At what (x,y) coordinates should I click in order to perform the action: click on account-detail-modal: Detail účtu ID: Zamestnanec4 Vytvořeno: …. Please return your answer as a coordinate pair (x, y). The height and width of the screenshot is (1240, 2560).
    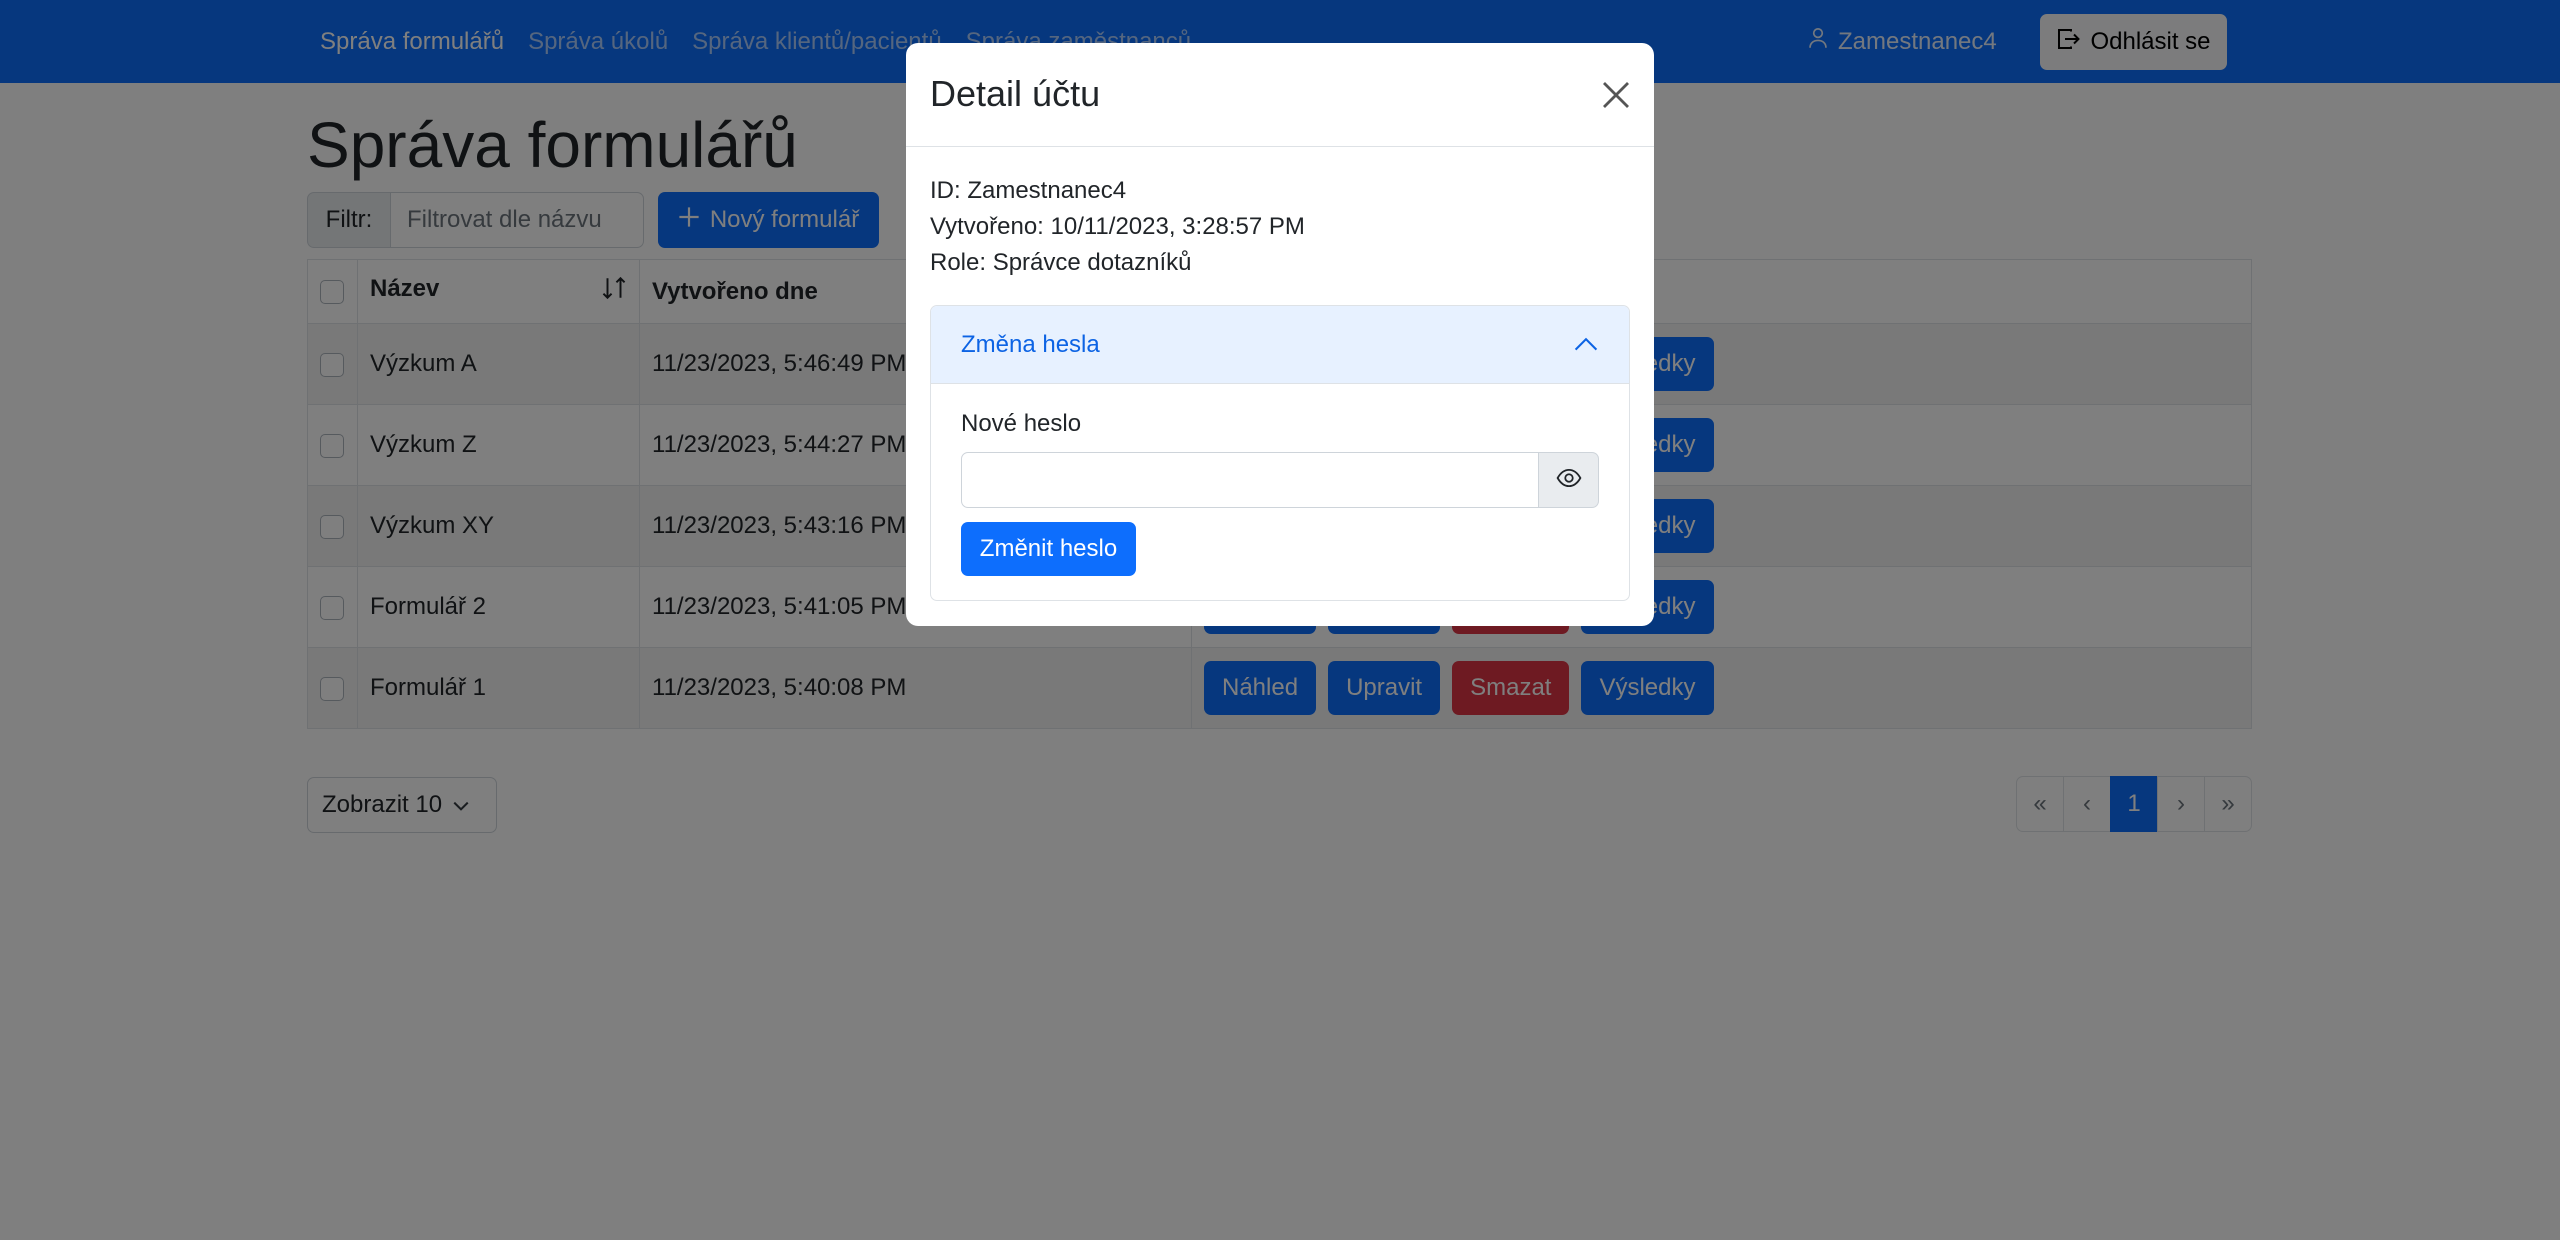
    Looking at the image, I should click on (1280, 334).